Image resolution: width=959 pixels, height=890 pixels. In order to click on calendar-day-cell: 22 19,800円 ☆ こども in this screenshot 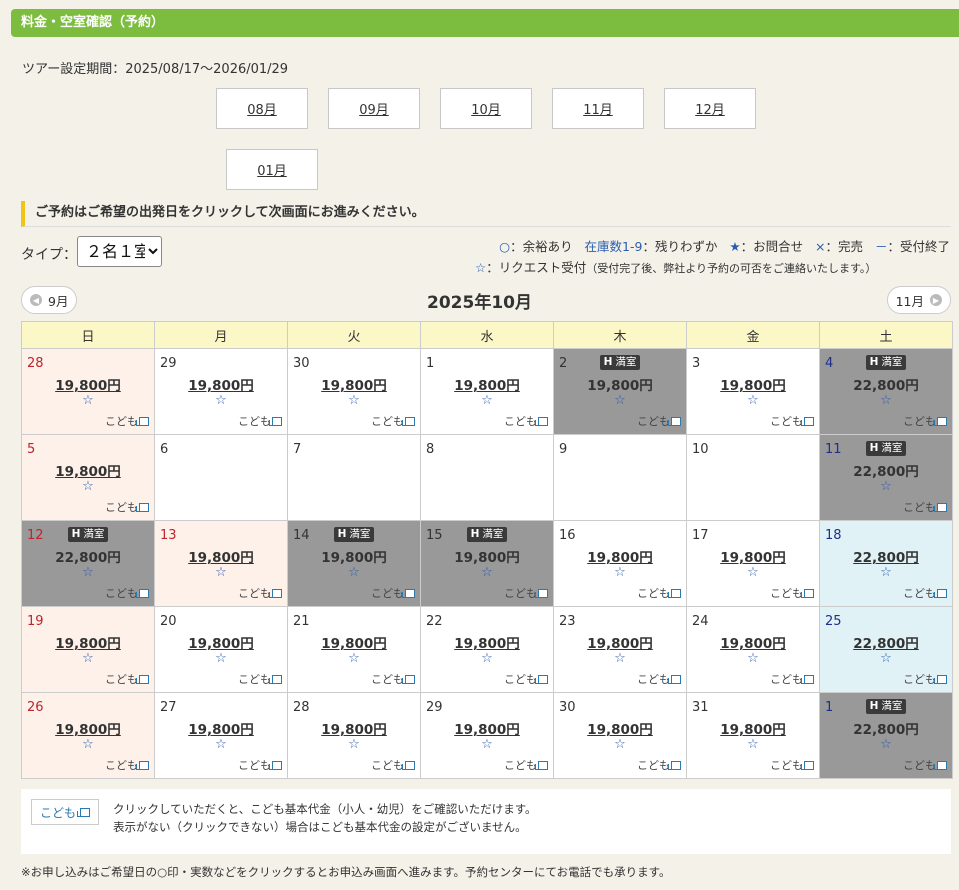, I will do `click(487, 649)`.